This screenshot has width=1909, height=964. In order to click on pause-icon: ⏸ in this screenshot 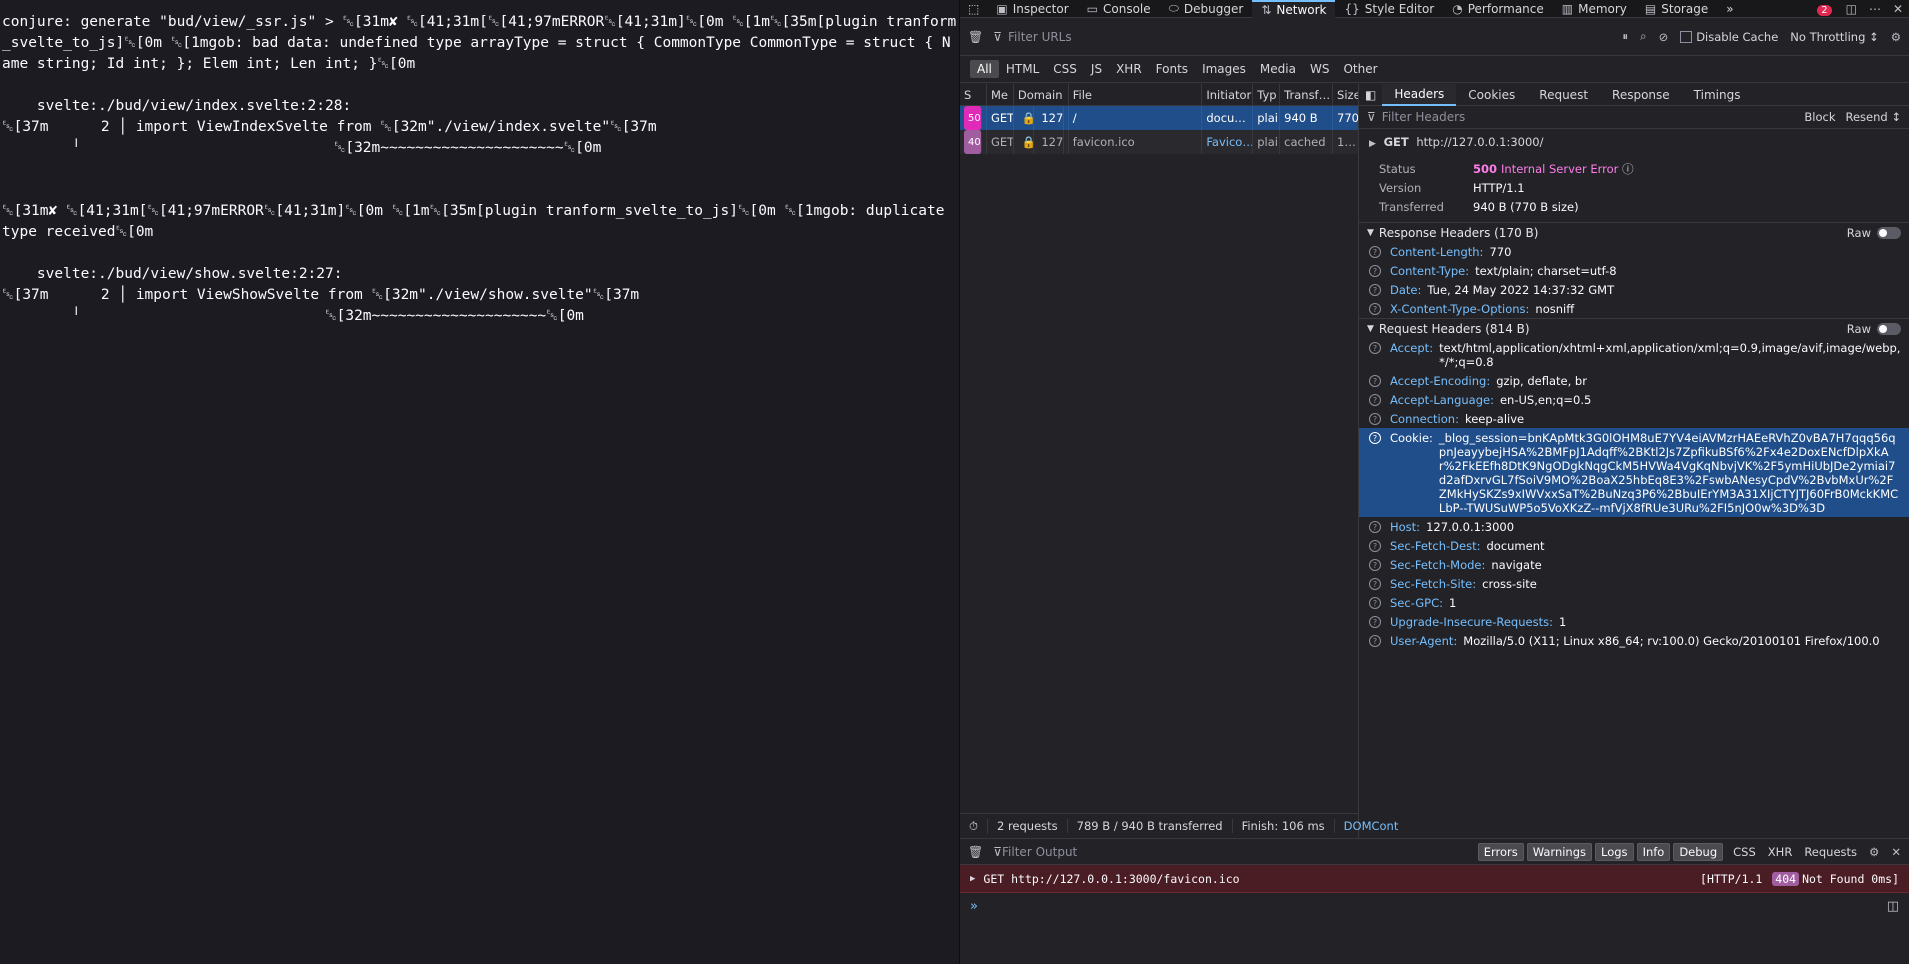, I will do `click(1625, 36)`.